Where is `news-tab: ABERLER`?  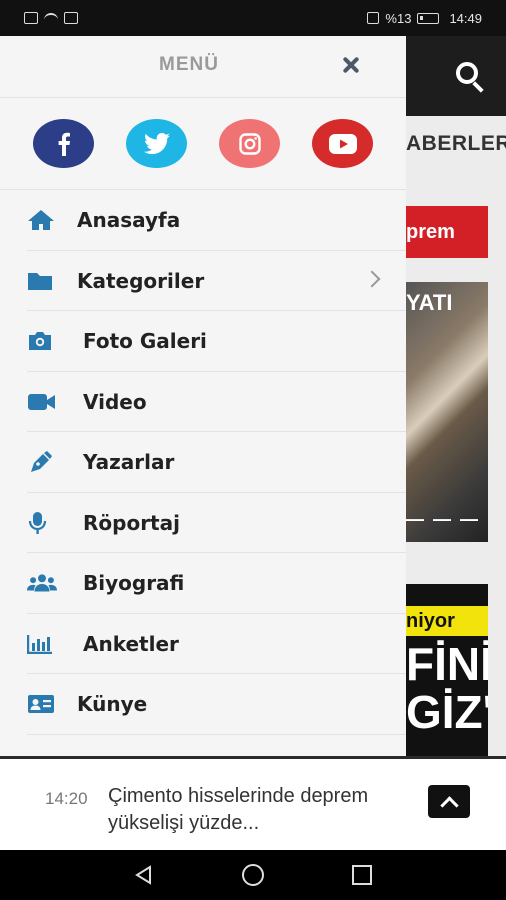
news-tab: ABERLER is located at coordinates (456, 144).